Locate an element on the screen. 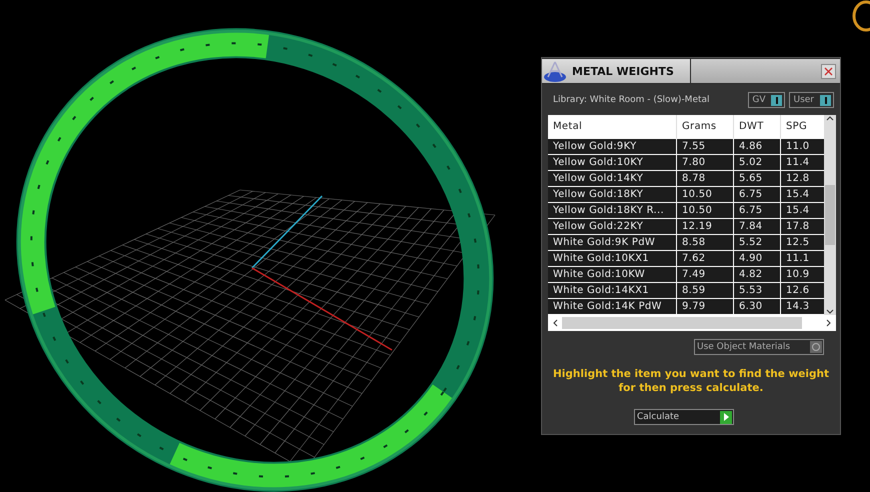  table-cell: White Gold:14KX1 is located at coordinates (612, 291).